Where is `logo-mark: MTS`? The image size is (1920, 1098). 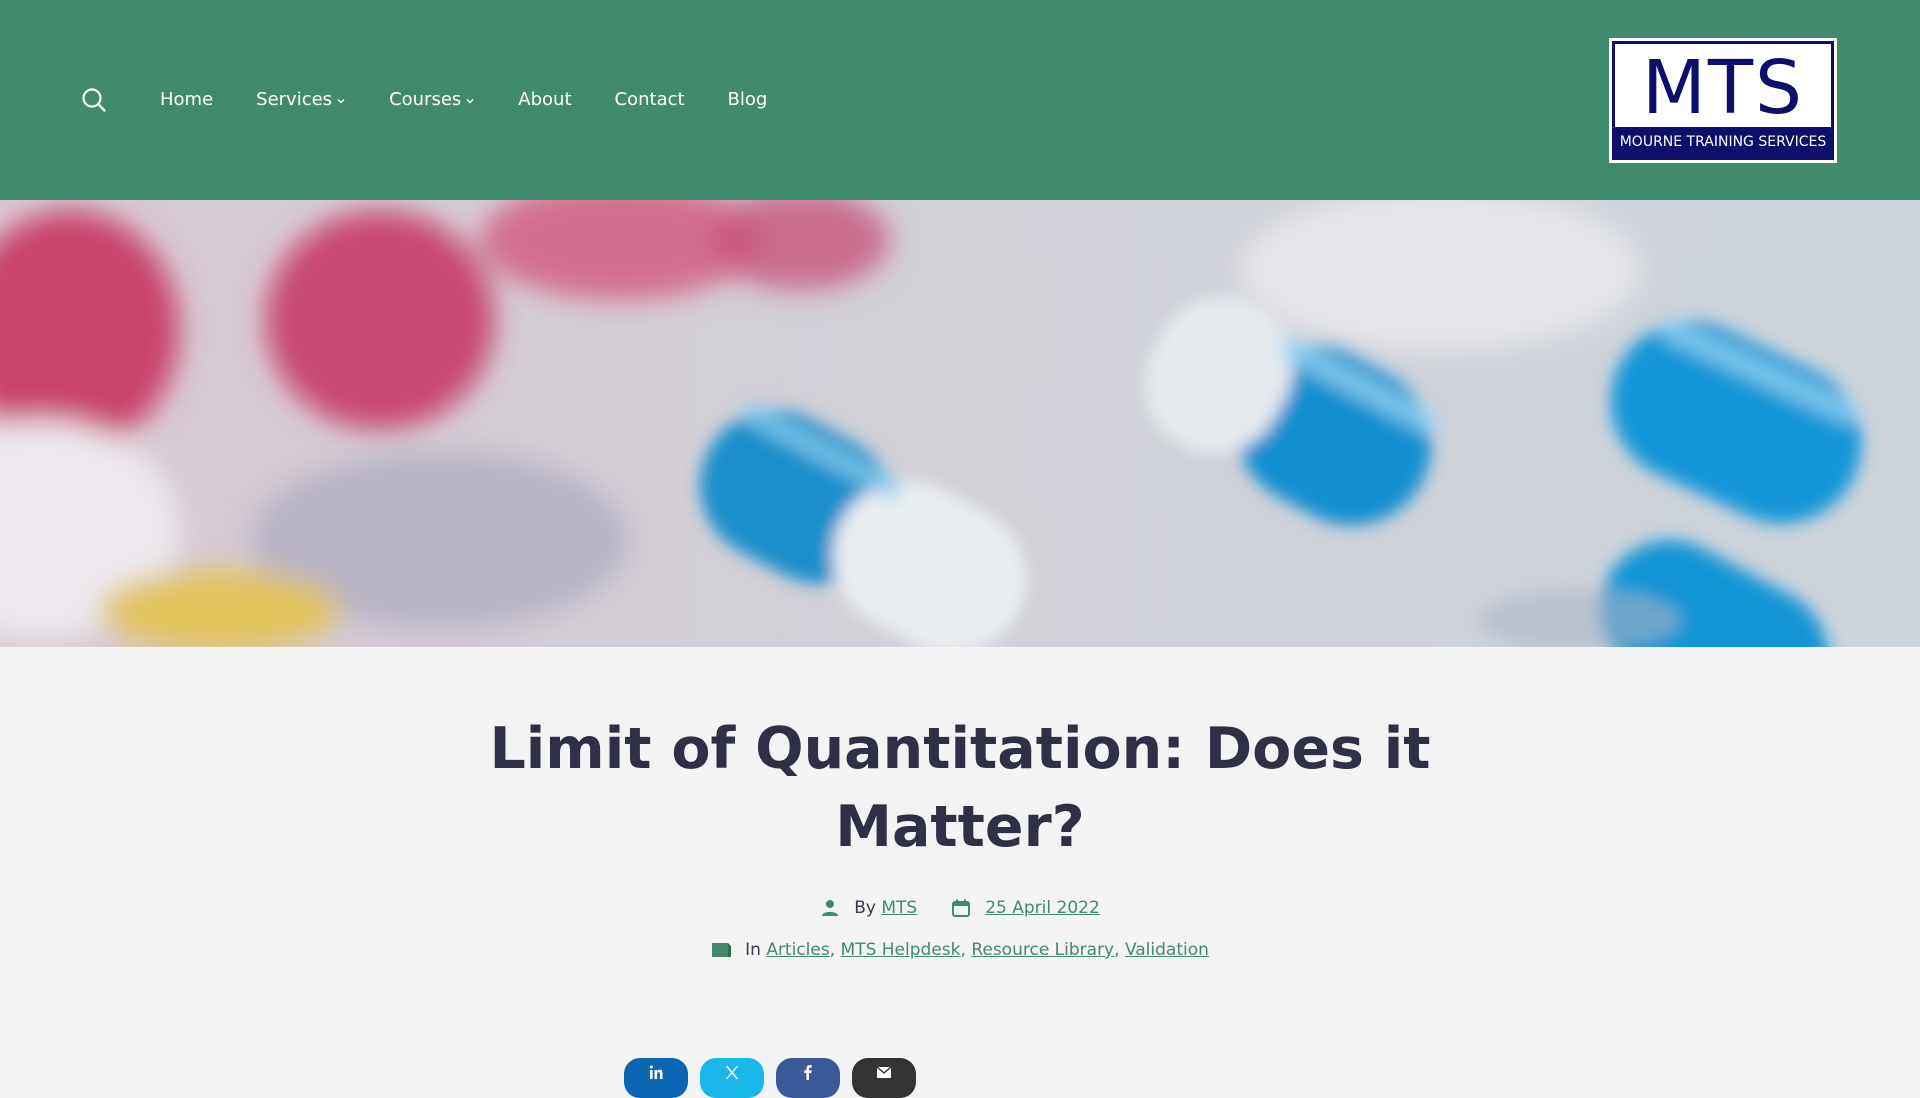 logo-mark: MTS is located at coordinates (1723, 88).